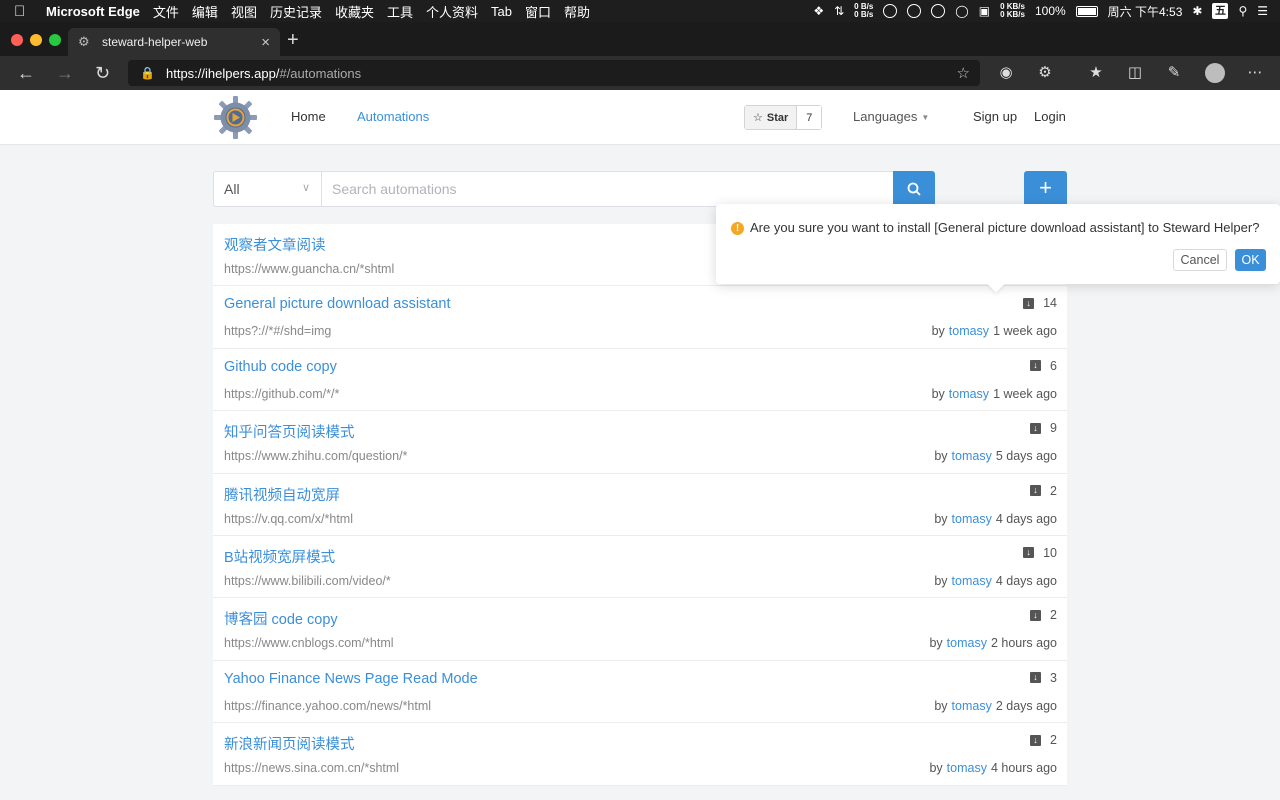 The width and height of the screenshot is (1280, 800). I want to click on minimize-window-button, so click(36, 40).